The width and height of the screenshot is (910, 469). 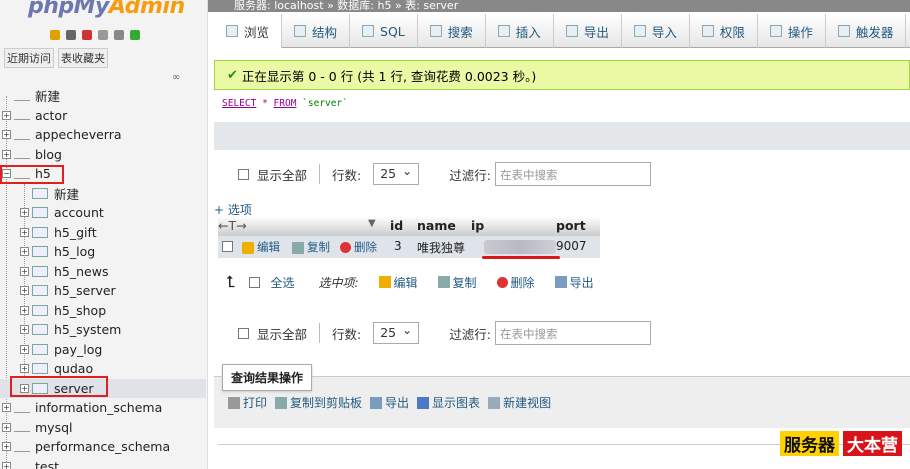 I want to click on select-all-checkbox, so click(x=255, y=282).